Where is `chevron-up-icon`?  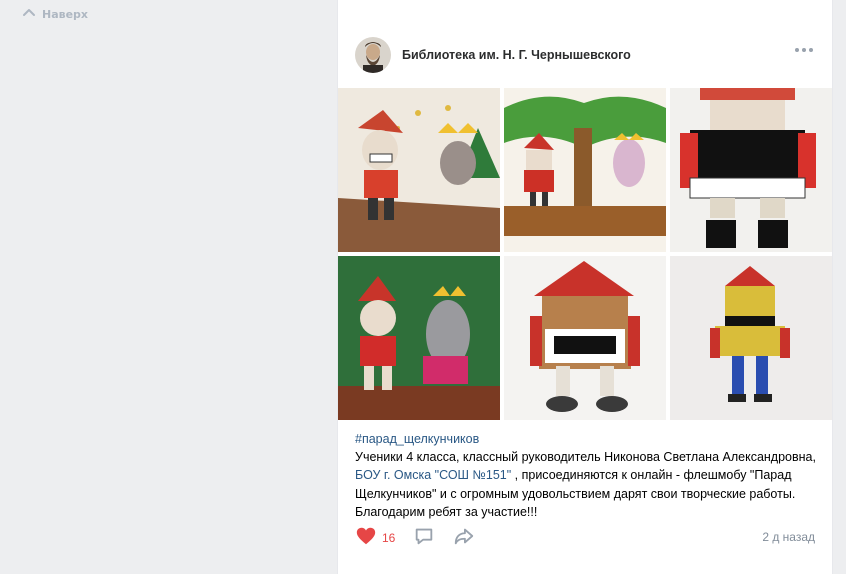 chevron-up-icon is located at coordinates (29, 14).